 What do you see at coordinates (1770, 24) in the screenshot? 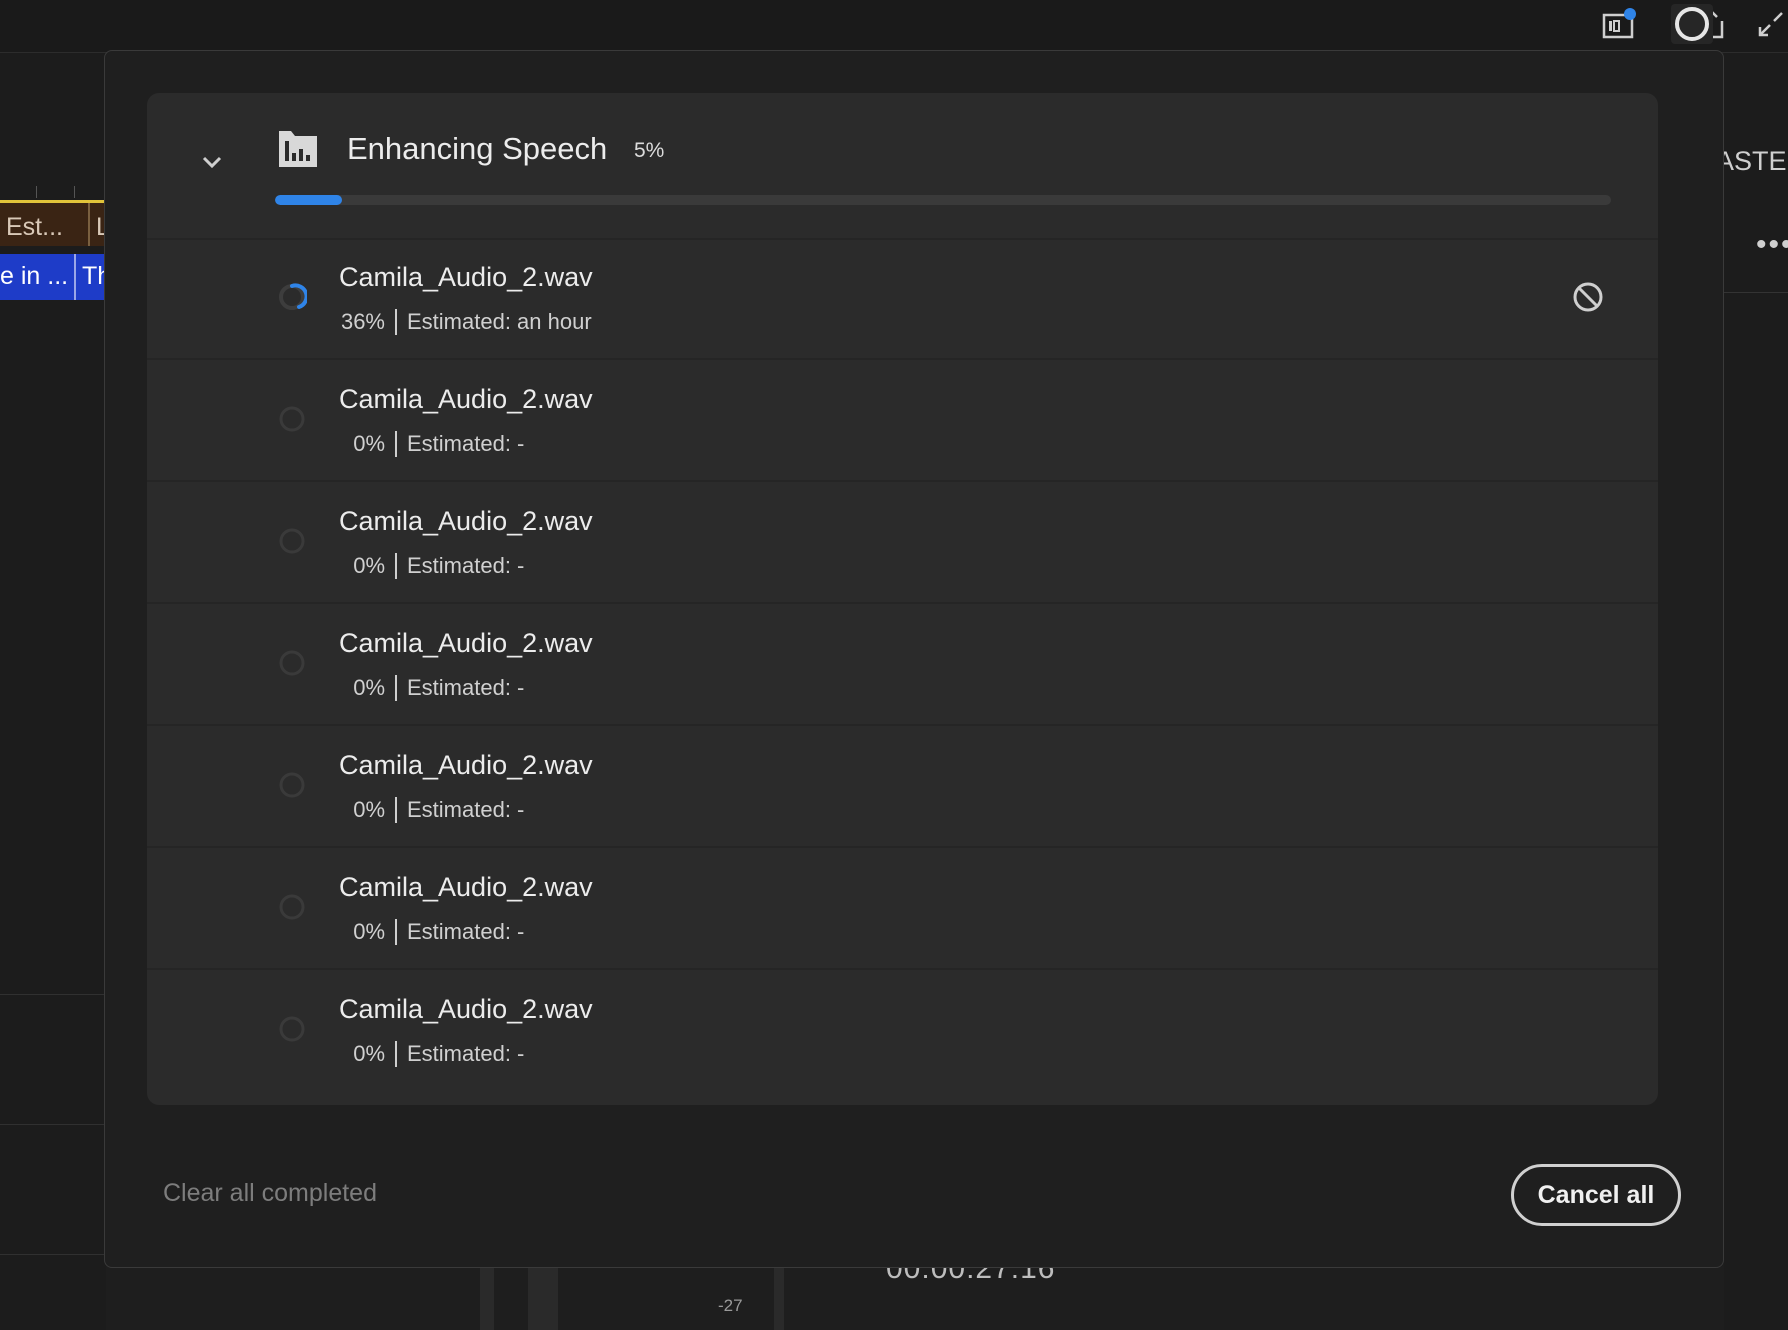
I see `collapse-icon` at bounding box center [1770, 24].